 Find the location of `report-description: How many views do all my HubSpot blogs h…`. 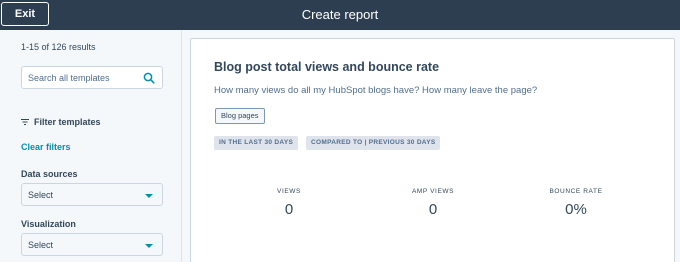

report-description: How many views do all my HubSpot blogs h… is located at coordinates (376, 90).